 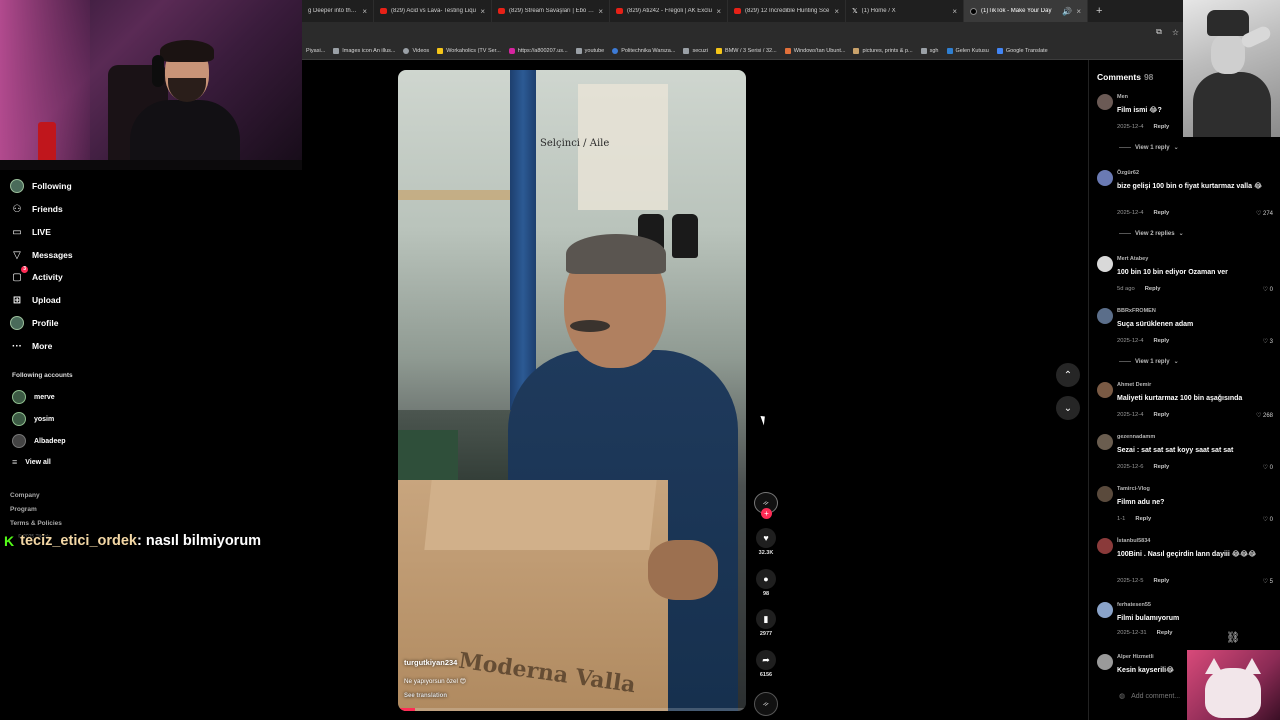 I want to click on comment-username: Tamirci-Vlog, so click(x=1133, y=489).